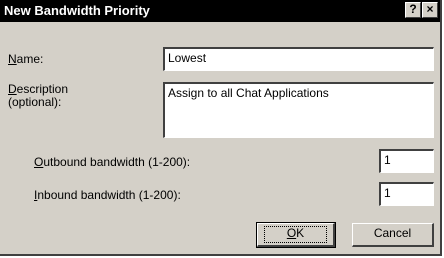 The height and width of the screenshot is (258, 444). I want to click on title-bar: New Bandwidth Priority ? ×, so click(220, 11).